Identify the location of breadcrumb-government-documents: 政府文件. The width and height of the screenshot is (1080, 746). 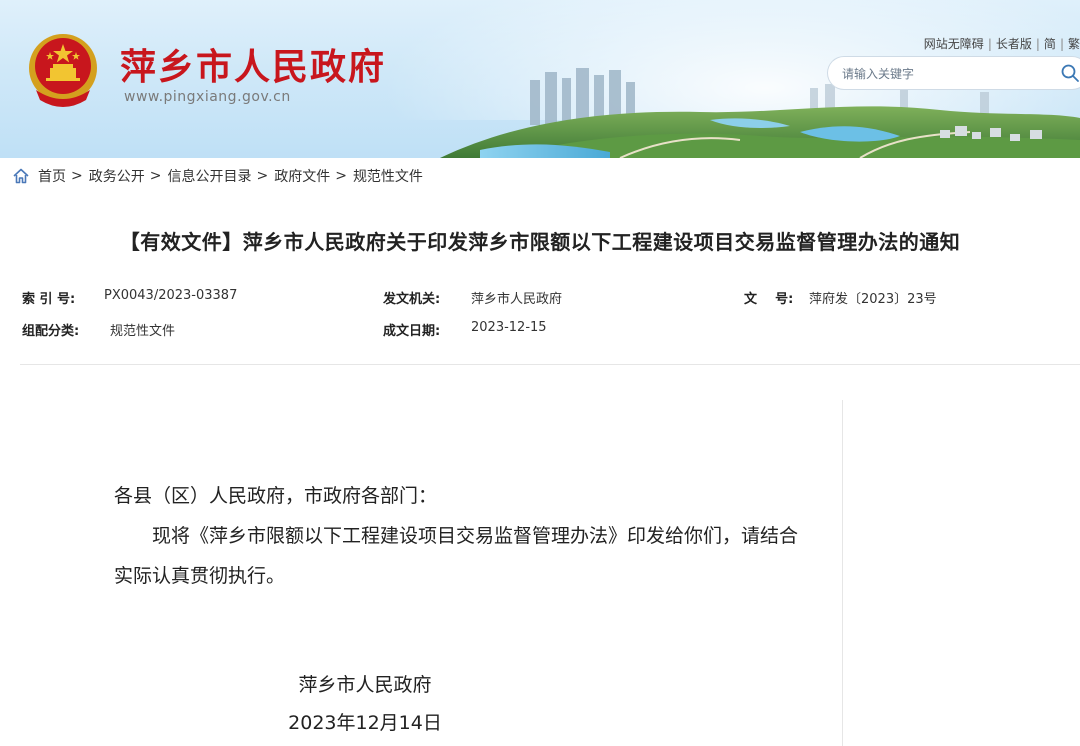
(302, 176).